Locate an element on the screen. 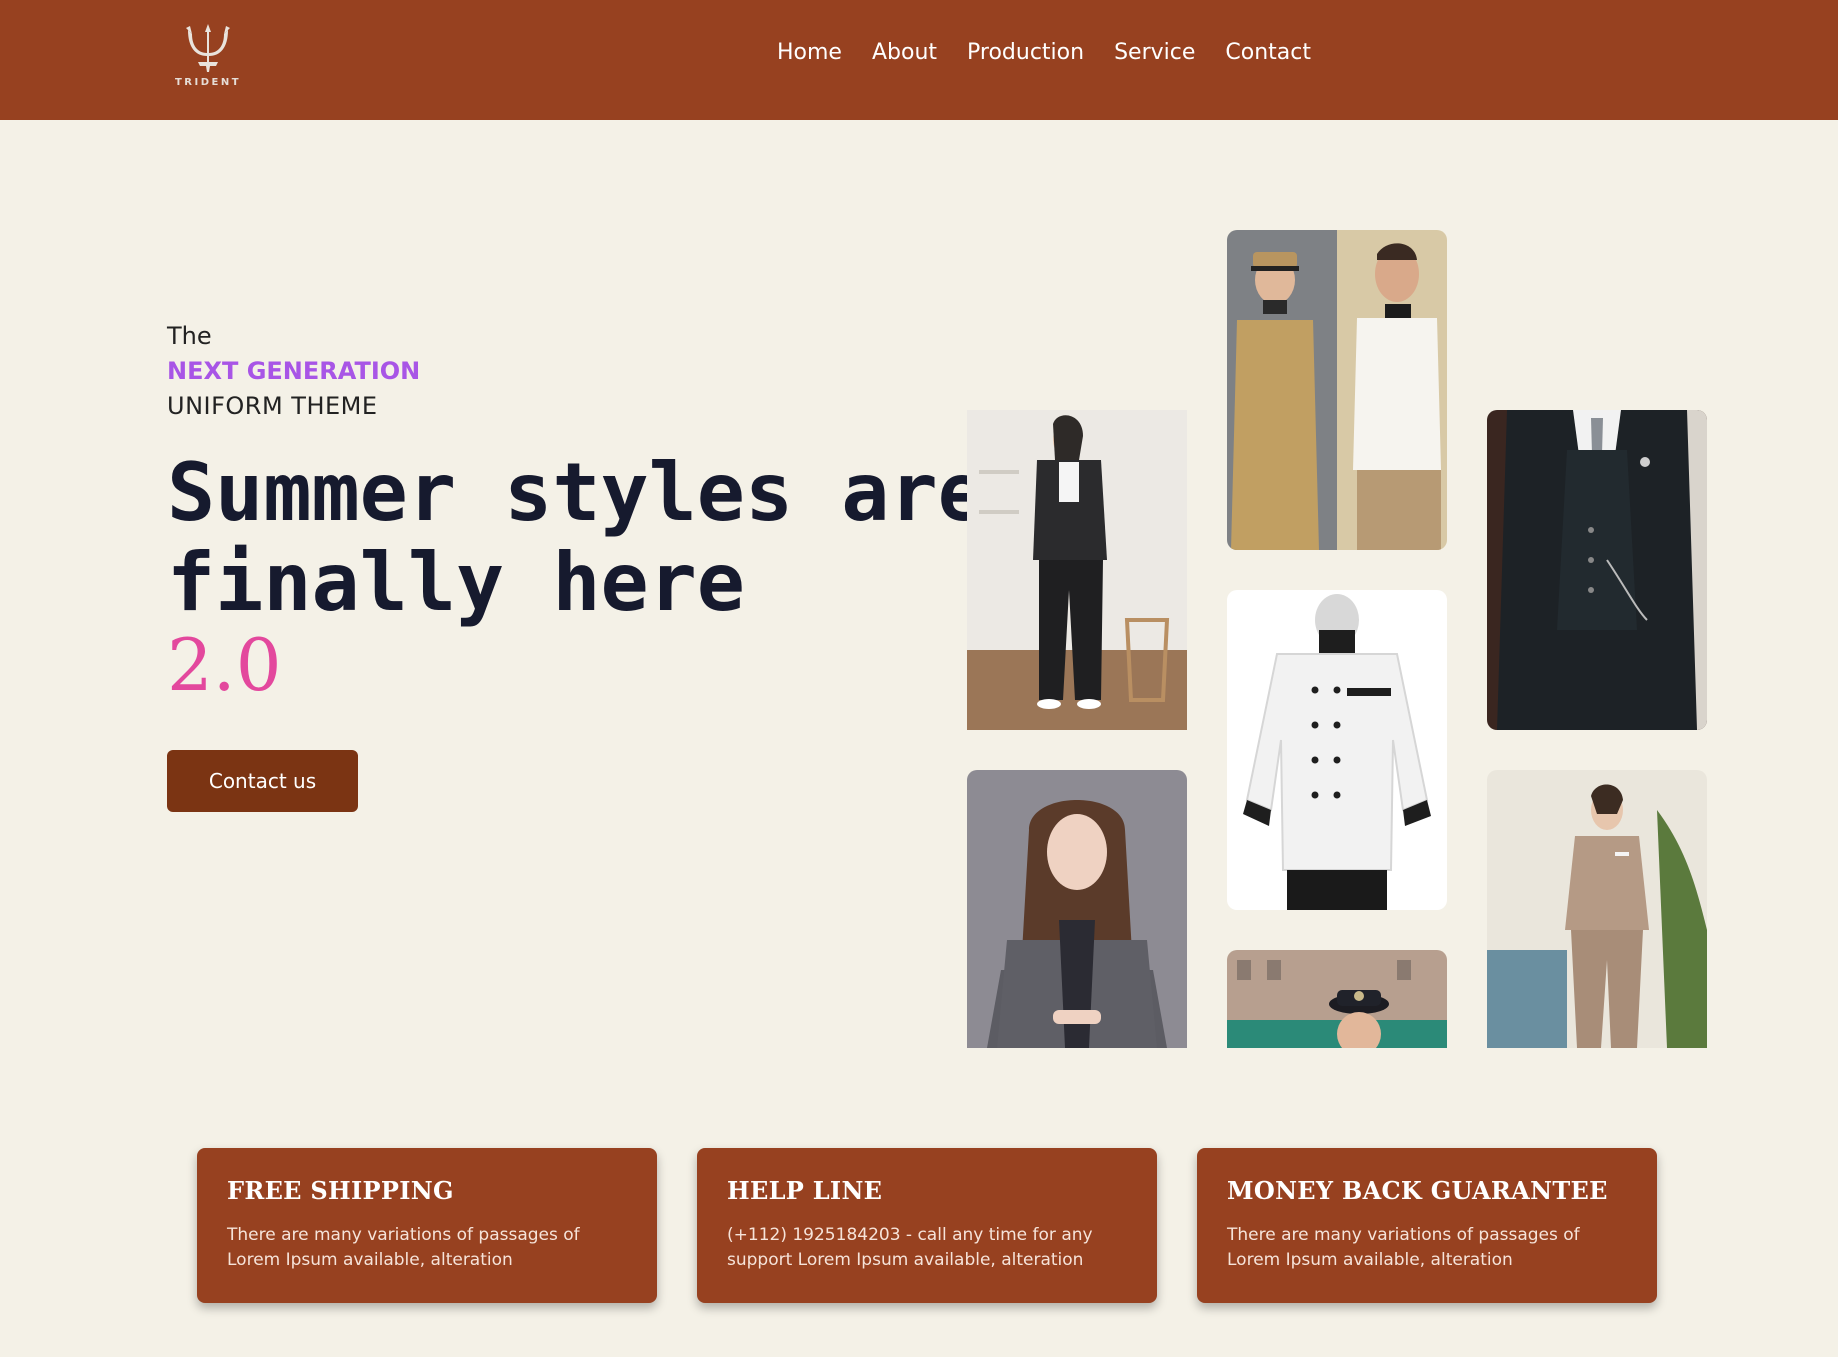 The image size is (1838, 1357). hero-eyebrow-the: The is located at coordinates (189, 336).